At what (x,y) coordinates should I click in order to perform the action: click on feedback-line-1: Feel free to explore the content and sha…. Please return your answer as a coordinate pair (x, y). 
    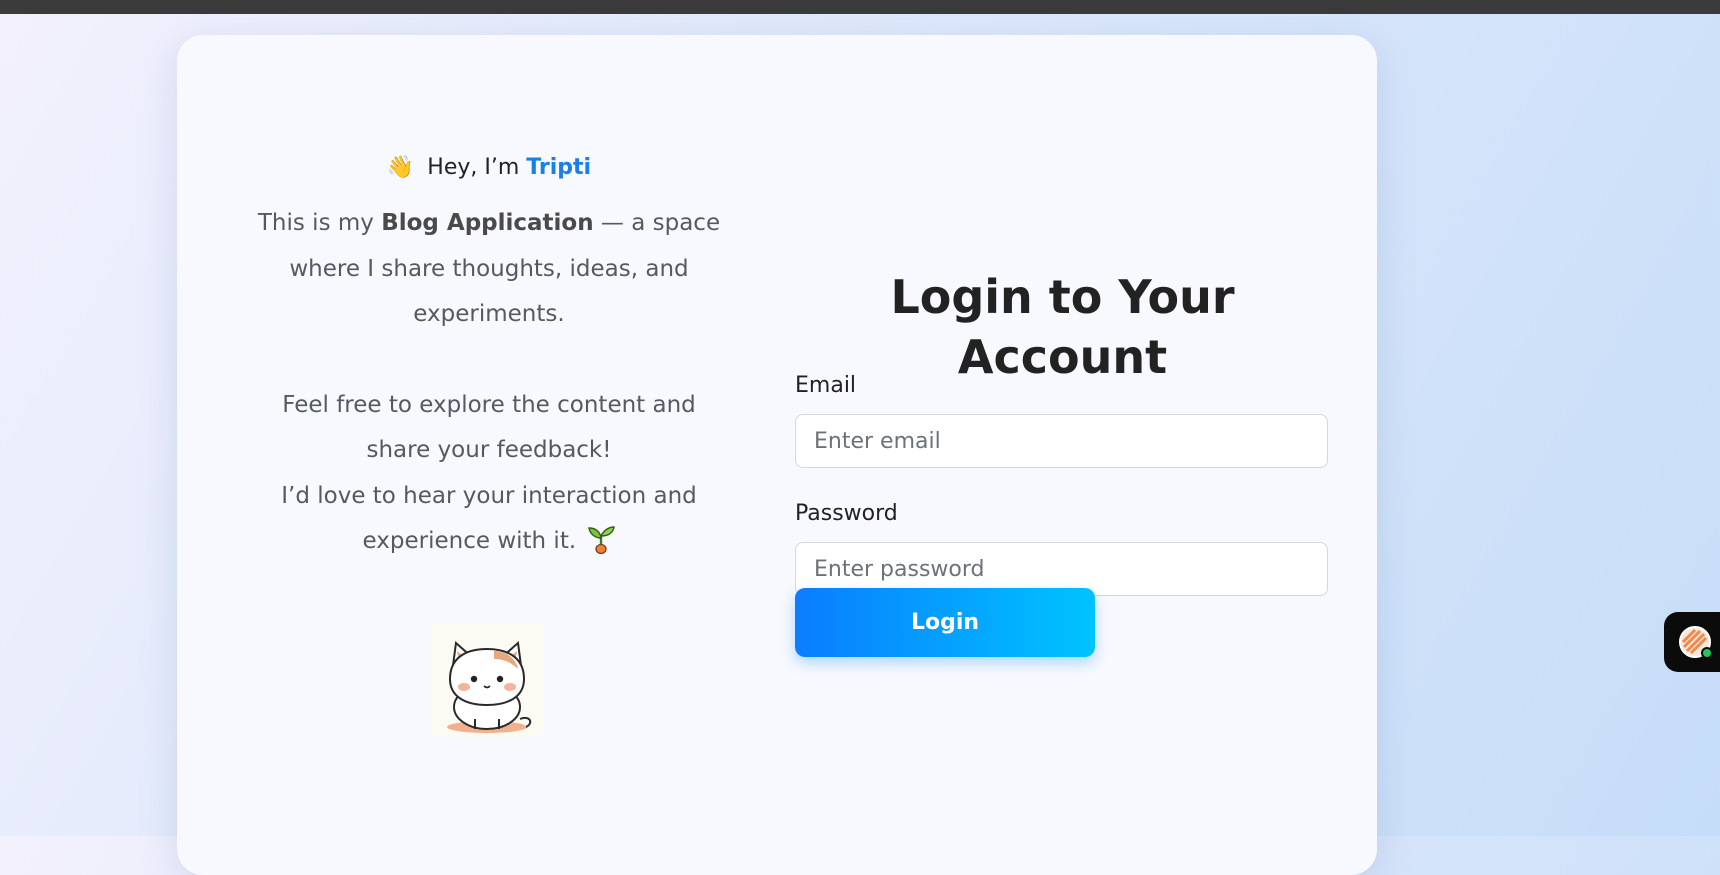
    Looking at the image, I should click on (489, 427).